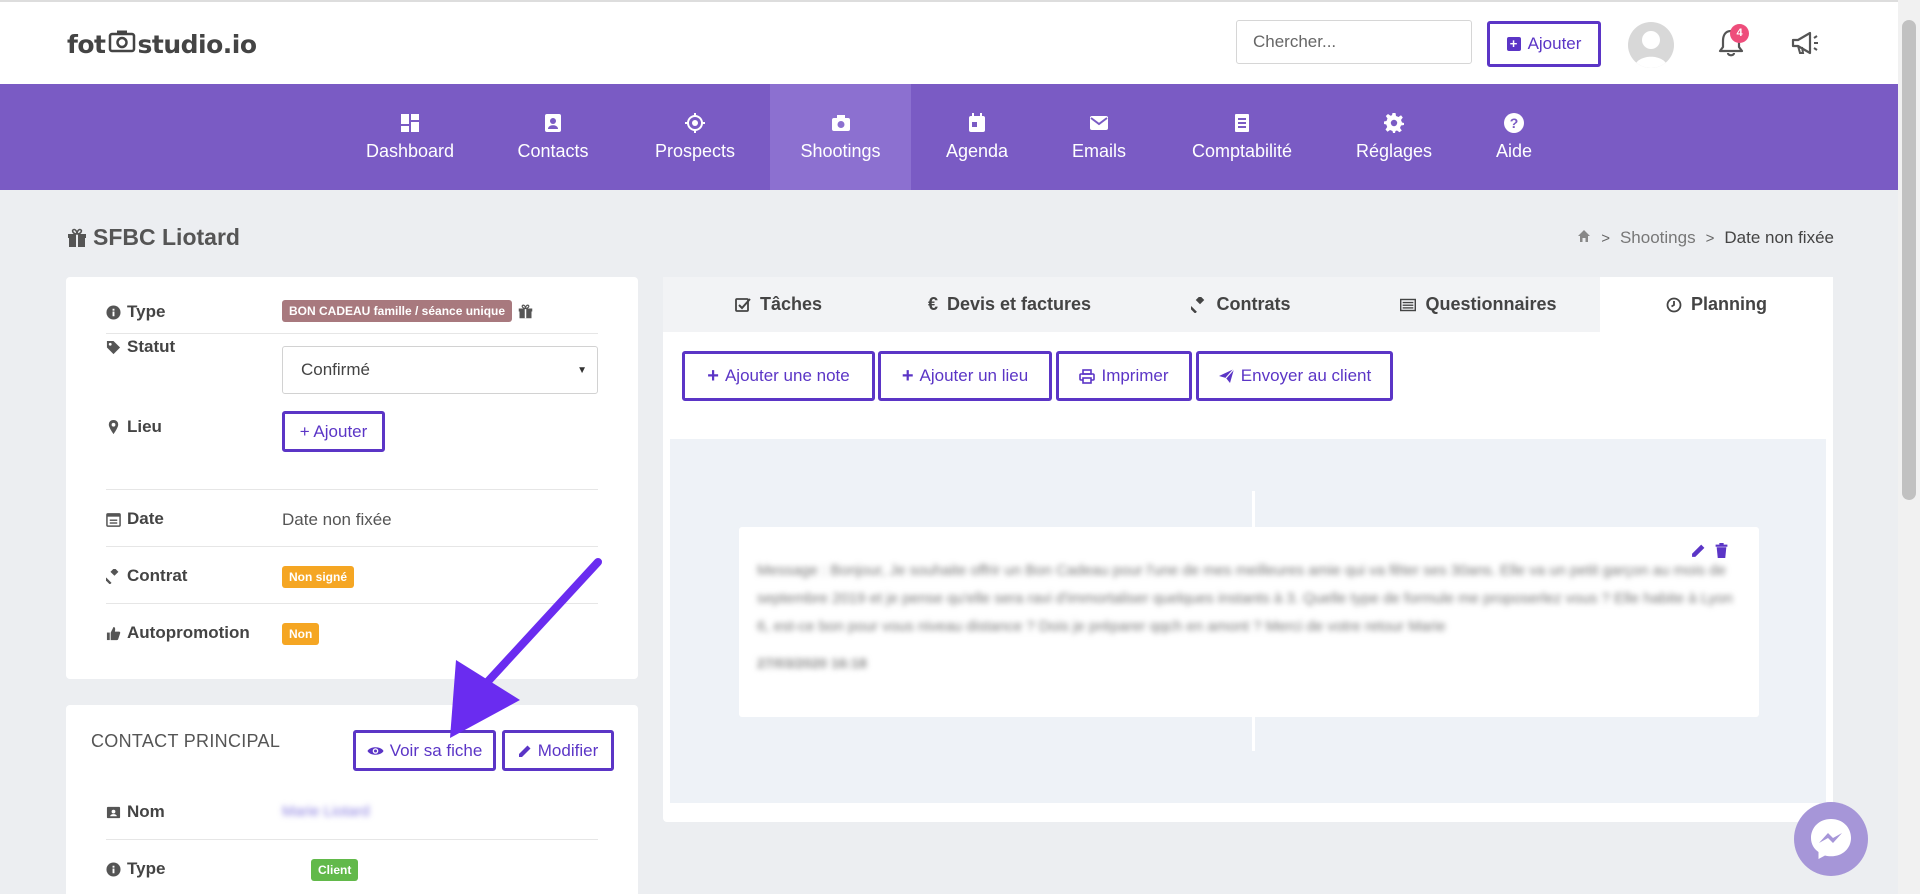 The width and height of the screenshot is (1920, 894). I want to click on messenger-chat-button, so click(1831, 839).